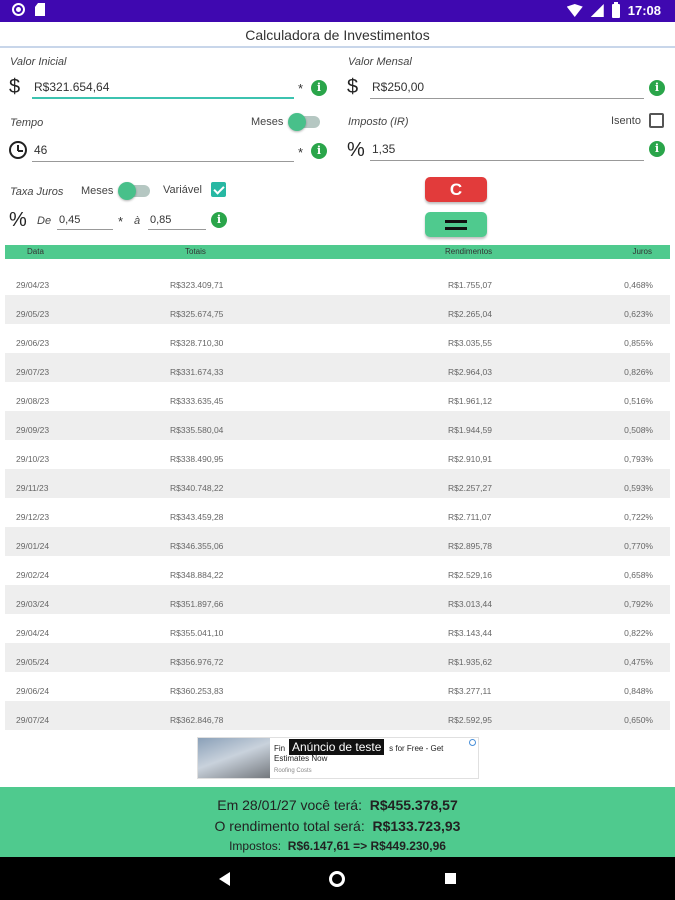 This screenshot has height=900, width=675. What do you see at coordinates (177, 221) in the screenshot?
I see `taxa-a-input: 0,85` at bounding box center [177, 221].